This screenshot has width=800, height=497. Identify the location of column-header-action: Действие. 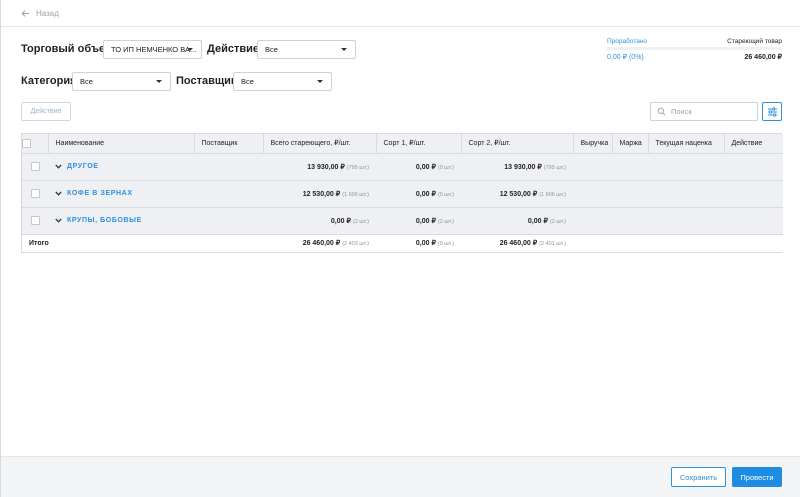
(753, 144).